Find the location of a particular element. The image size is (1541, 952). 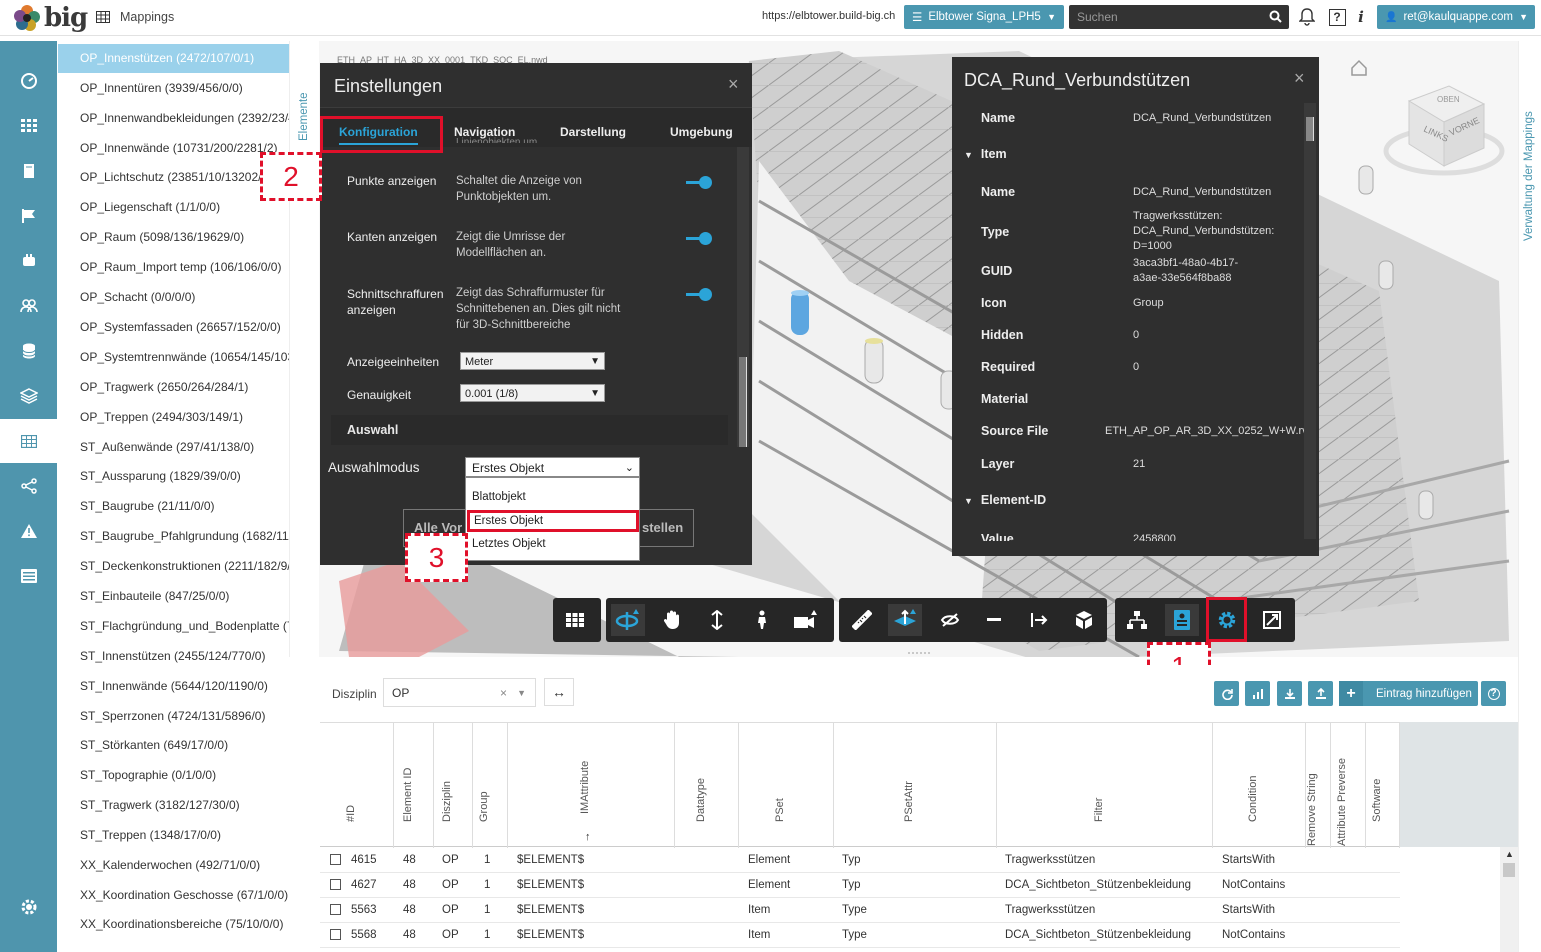

list-item: ST_Baugrube (21/11/0/0) is located at coordinates (173, 506).